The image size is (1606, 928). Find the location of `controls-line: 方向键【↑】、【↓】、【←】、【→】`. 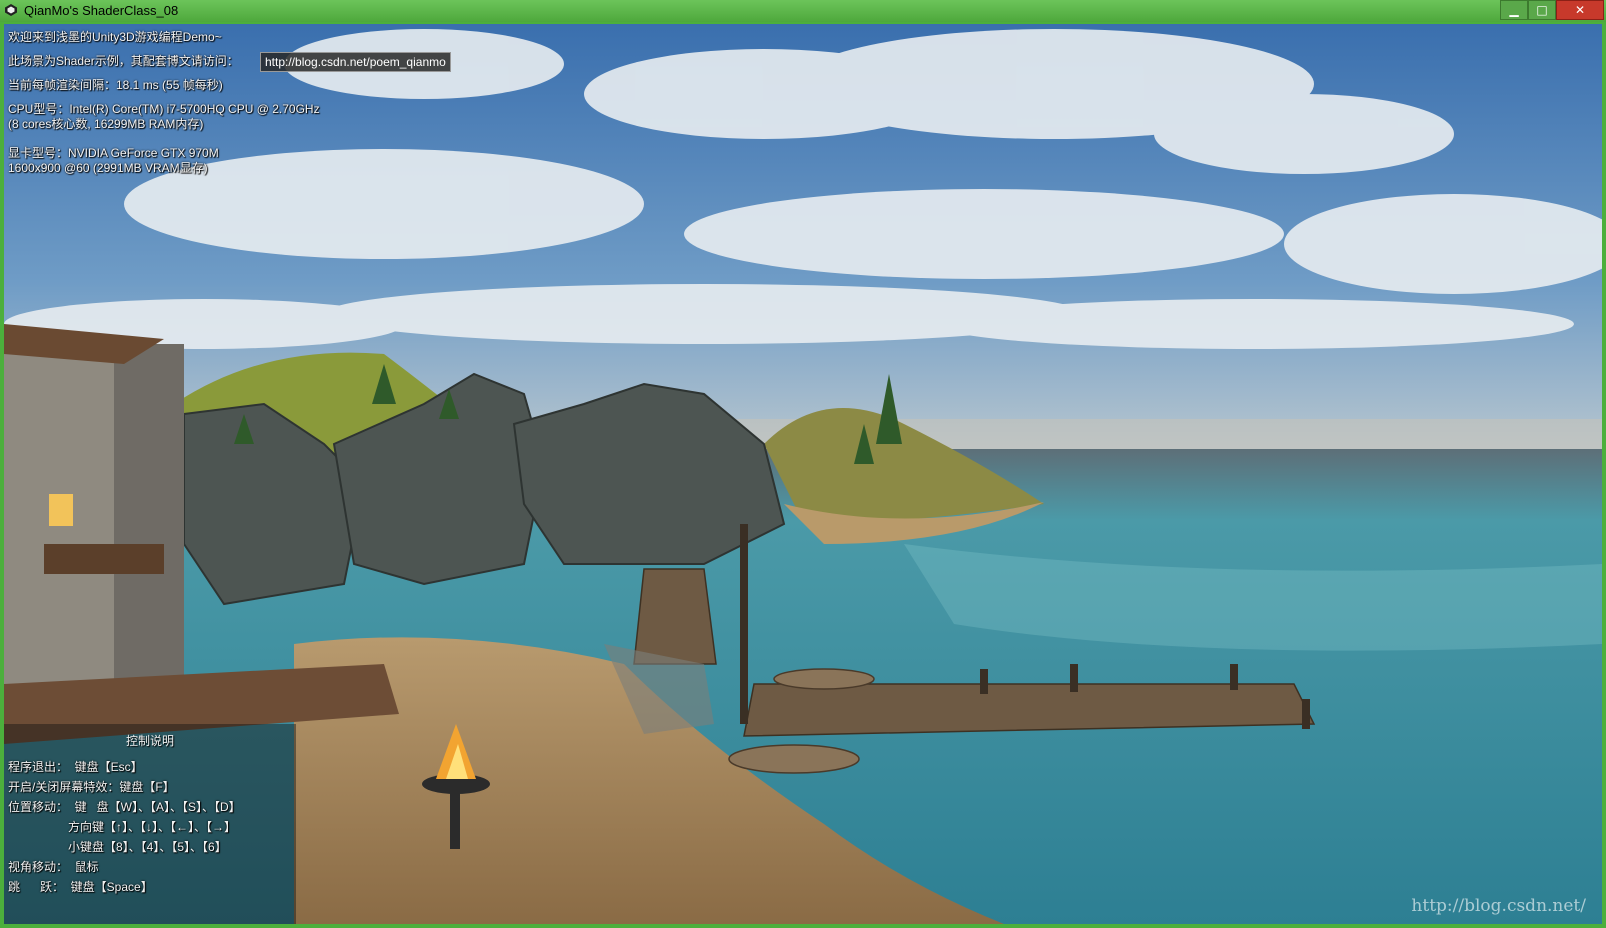

controls-line: 方向键【↑】、【↓】、【←】、【→】 is located at coordinates (122, 827).